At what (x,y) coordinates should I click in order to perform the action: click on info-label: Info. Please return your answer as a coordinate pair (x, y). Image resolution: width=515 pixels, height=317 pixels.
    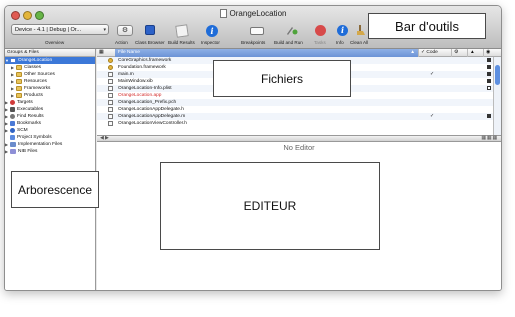
    Looking at the image, I should click on (340, 42).